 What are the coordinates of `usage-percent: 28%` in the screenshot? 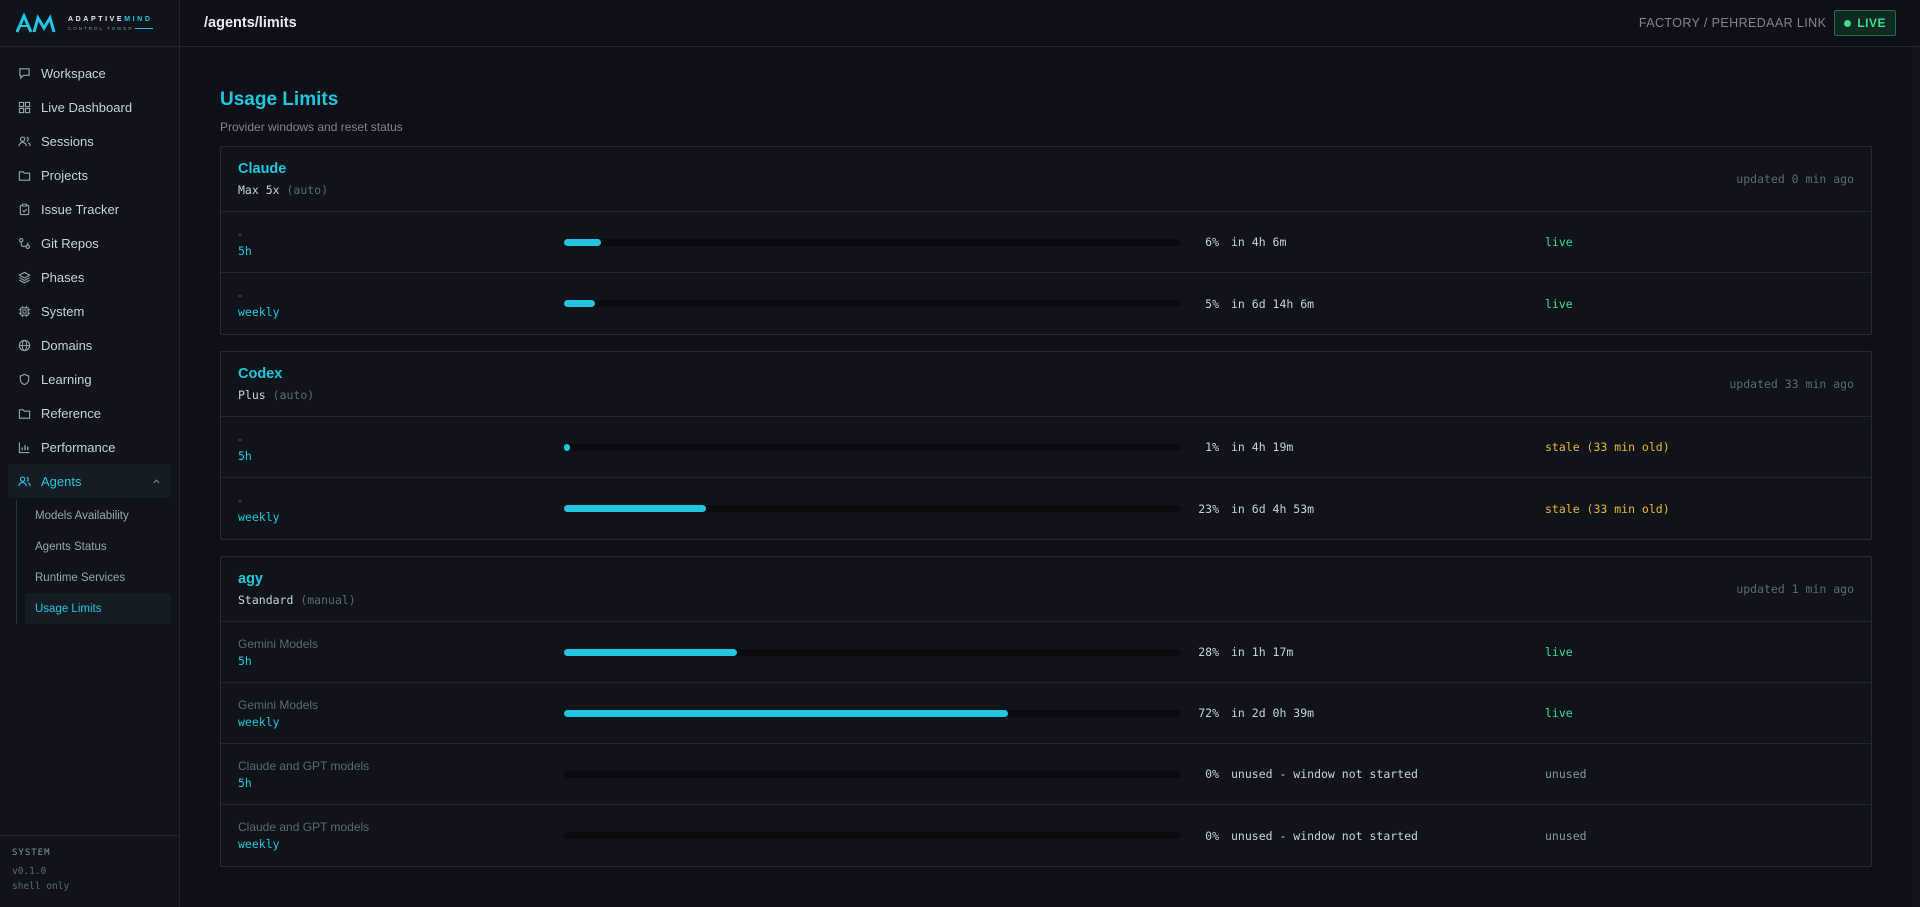 It's located at (1208, 652).